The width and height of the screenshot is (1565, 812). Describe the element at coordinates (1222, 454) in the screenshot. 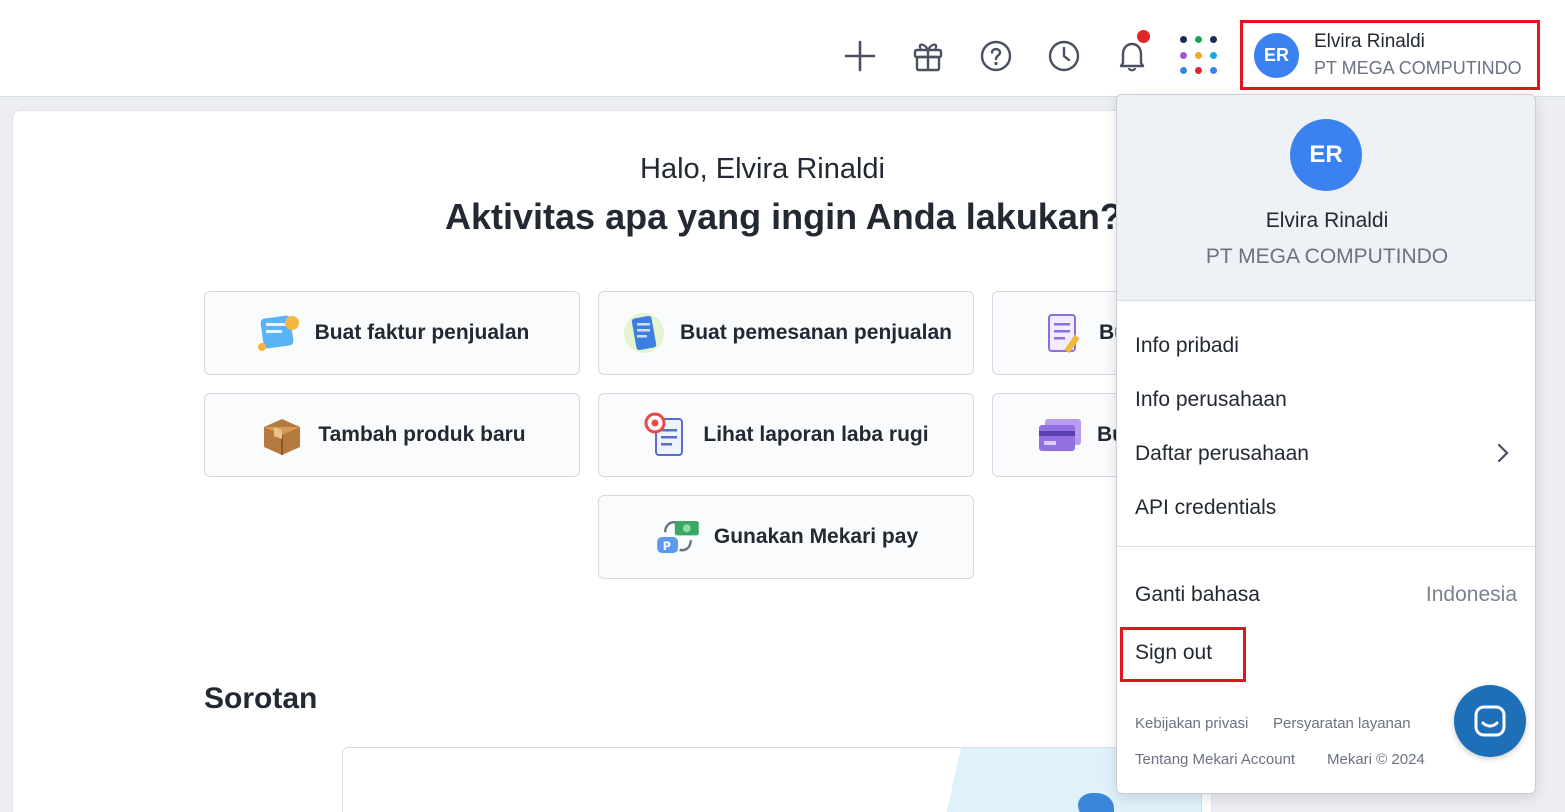

I see `menu-item-company-list: Daftar perusahaan` at that location.